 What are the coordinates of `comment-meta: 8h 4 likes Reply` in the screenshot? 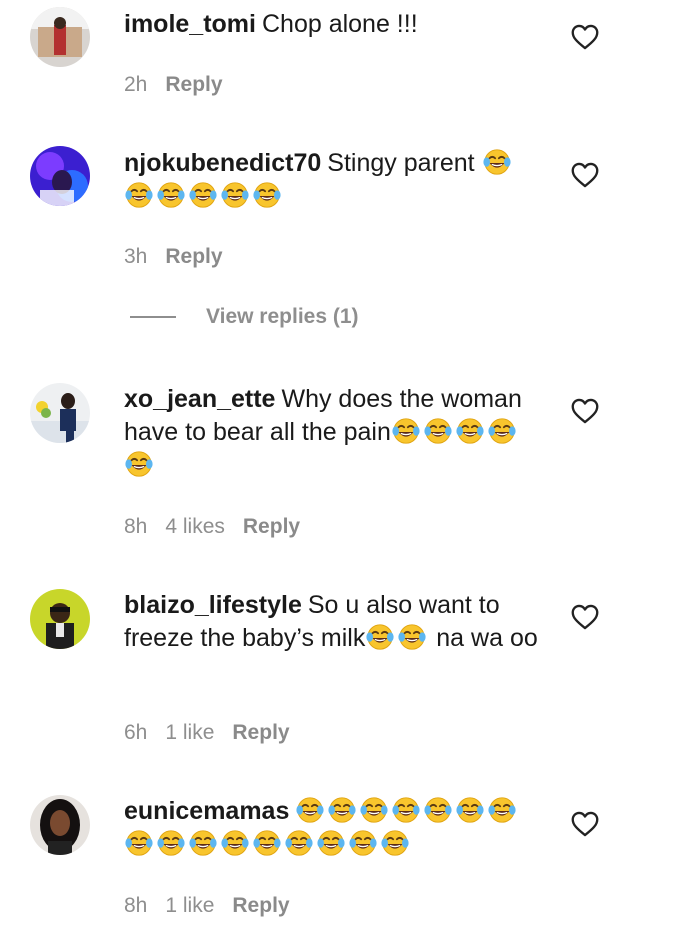 It's located at (221, 527).